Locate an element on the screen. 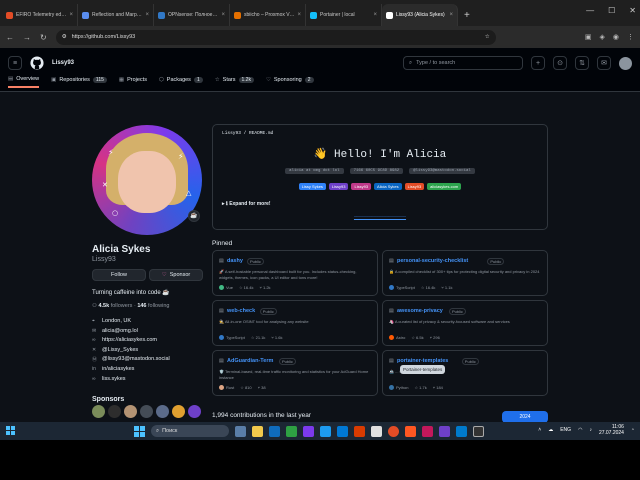 Image resolution: width=640 pixels, height=480 pixels. repo-forks: ⑂ 38 is located at coordinates (262, 387).